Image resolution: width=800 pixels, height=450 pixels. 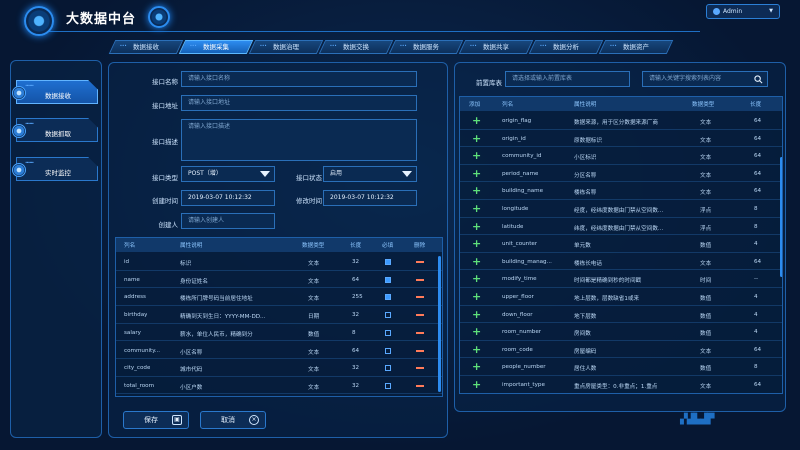 I want to click on table-row: + origin_flag 数据来源，用于区分数据来源厂商 文本 64, so click(x=621, y=121).